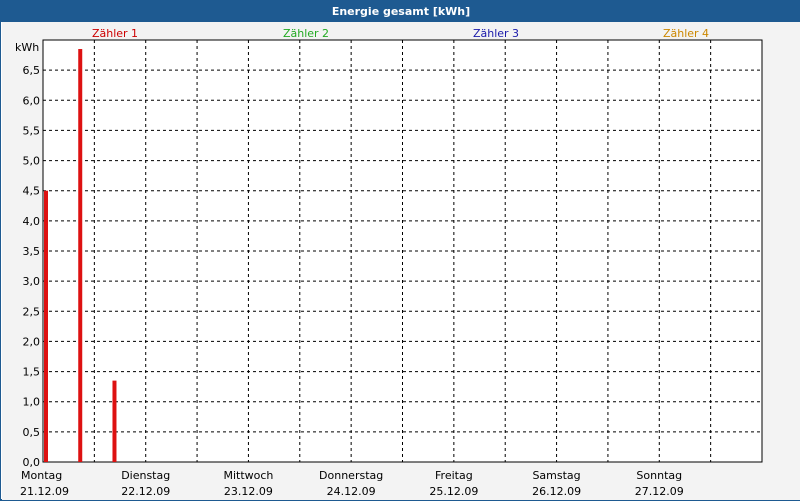 The width and height of the screenshot is (800, 501). What do you see at coordinates (32, 130) in the screenshot?
I see `y-tick-label: 5,5` at bounding box center [32, 130].